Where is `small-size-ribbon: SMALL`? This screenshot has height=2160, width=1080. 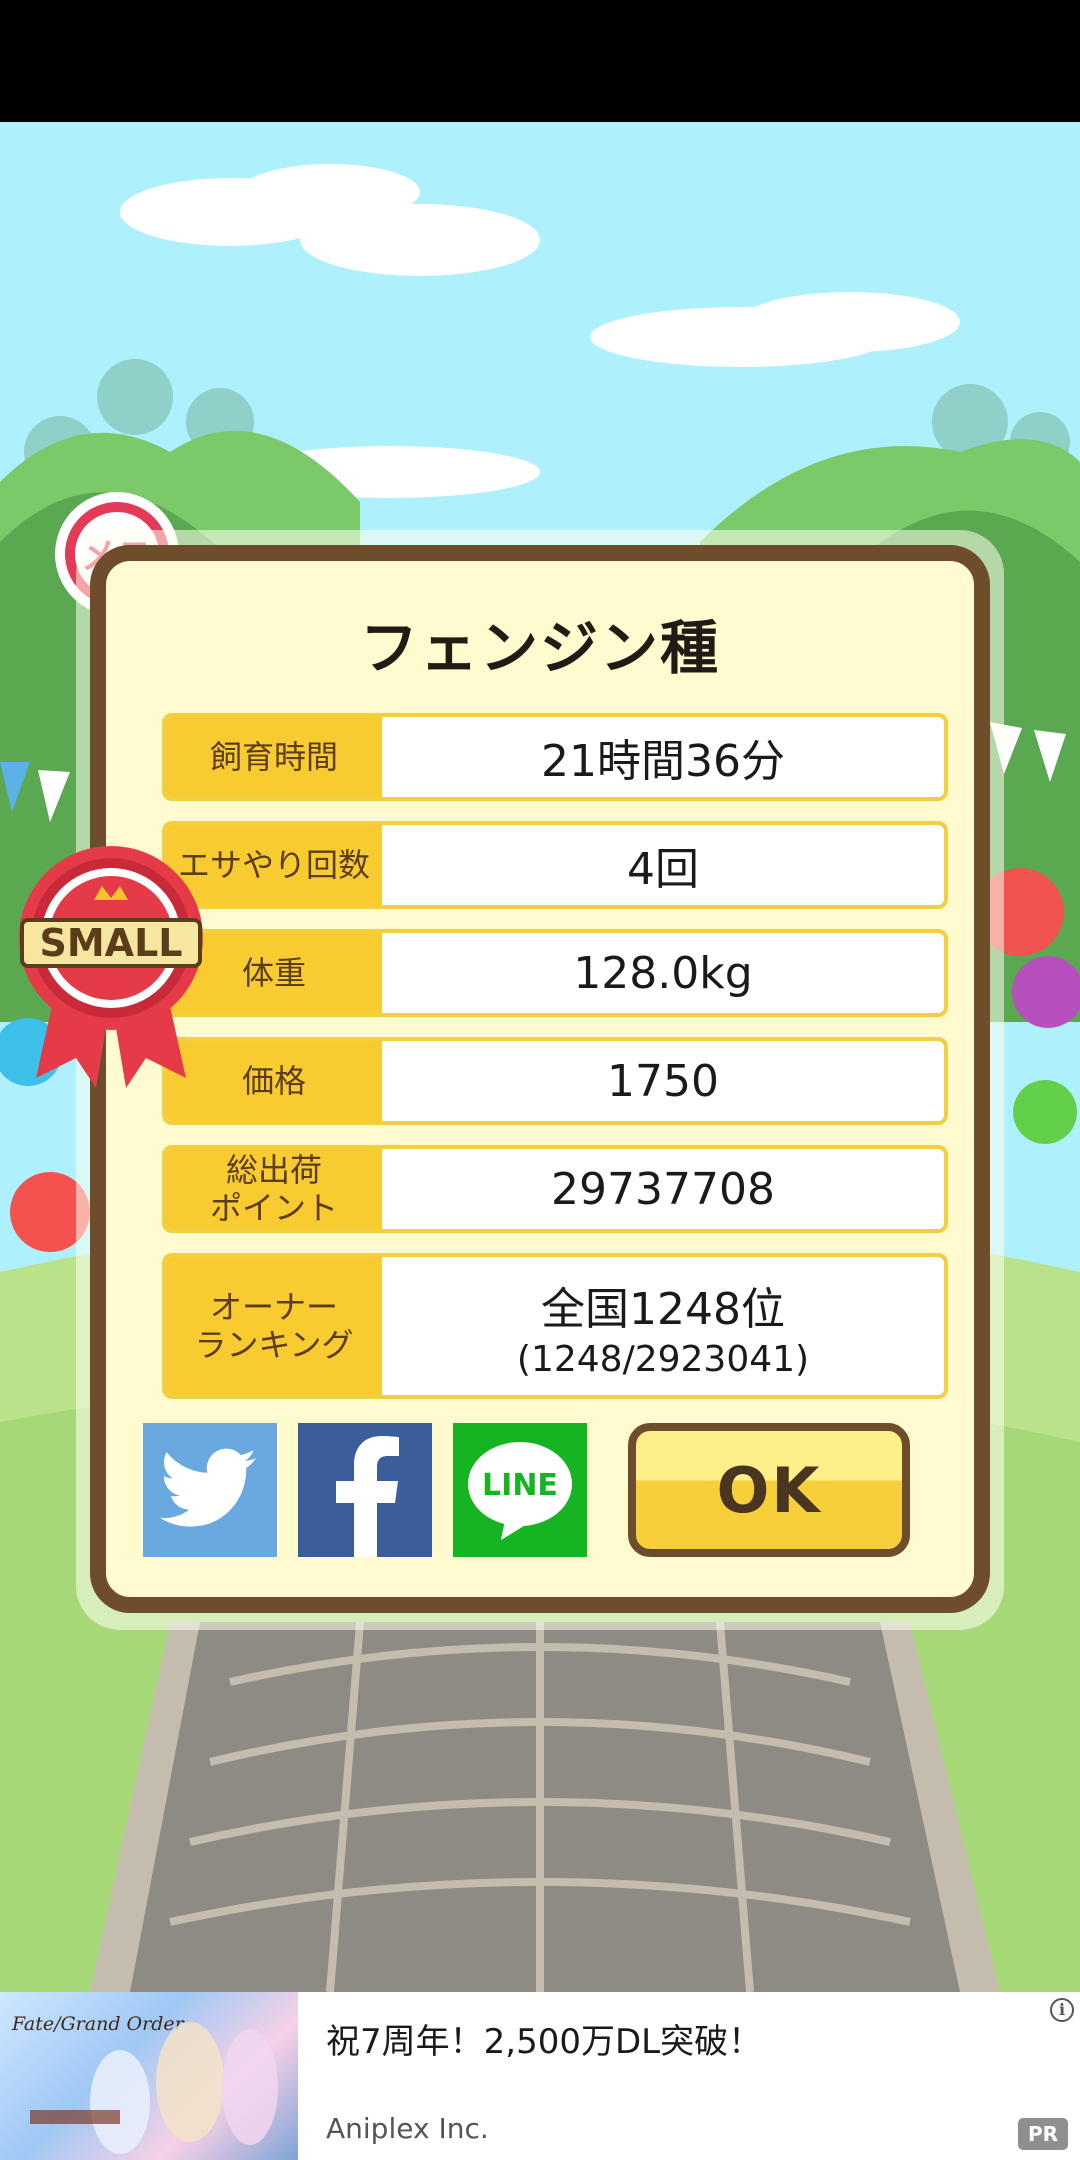
small-size-ribbon: SMALL is located at coordinates (111, 963).